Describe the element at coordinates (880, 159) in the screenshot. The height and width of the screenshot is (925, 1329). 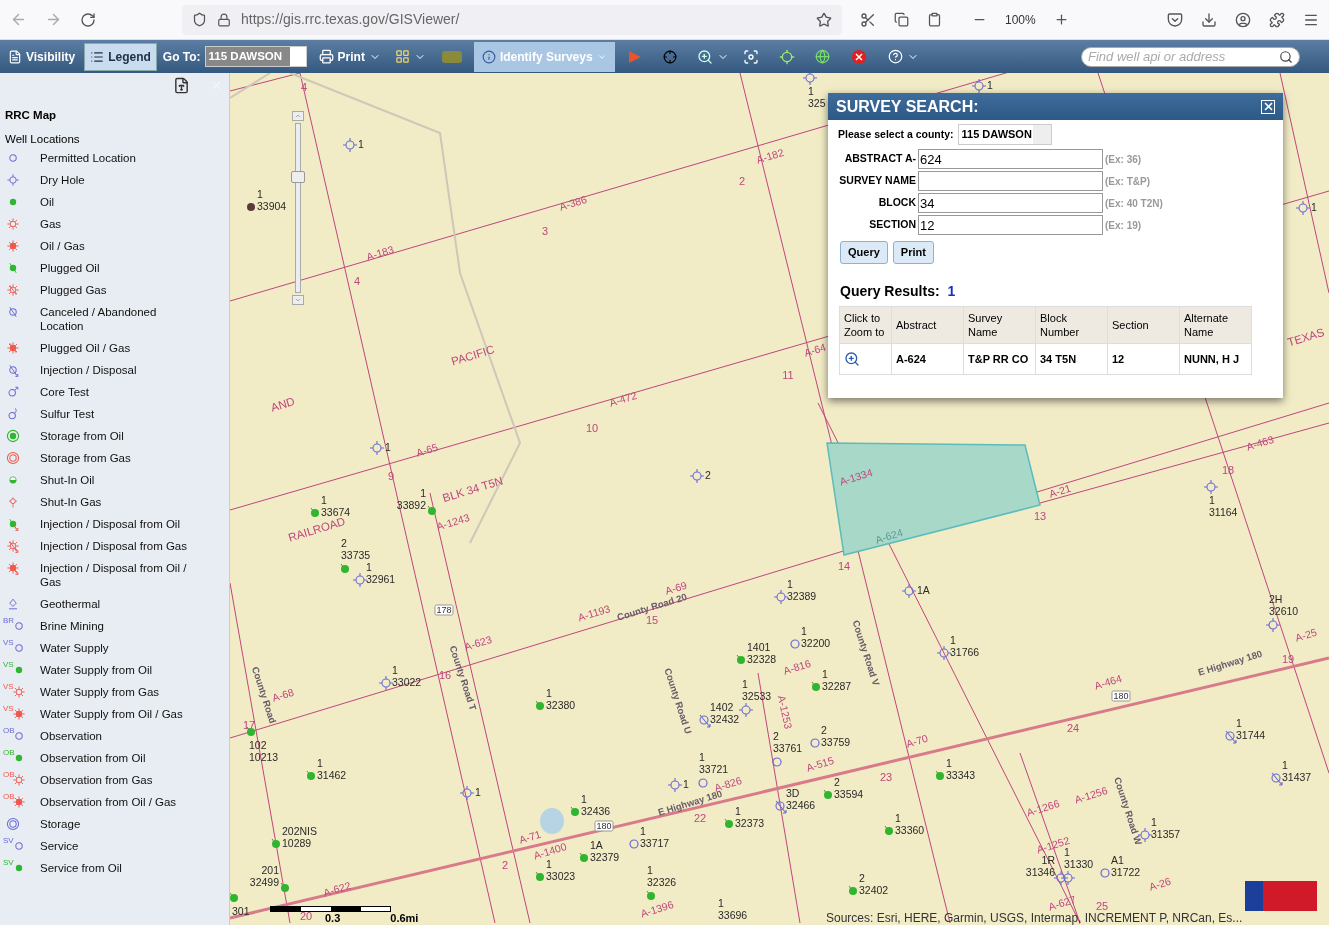
I see `field-label: ABSTRACT A-` at that location.